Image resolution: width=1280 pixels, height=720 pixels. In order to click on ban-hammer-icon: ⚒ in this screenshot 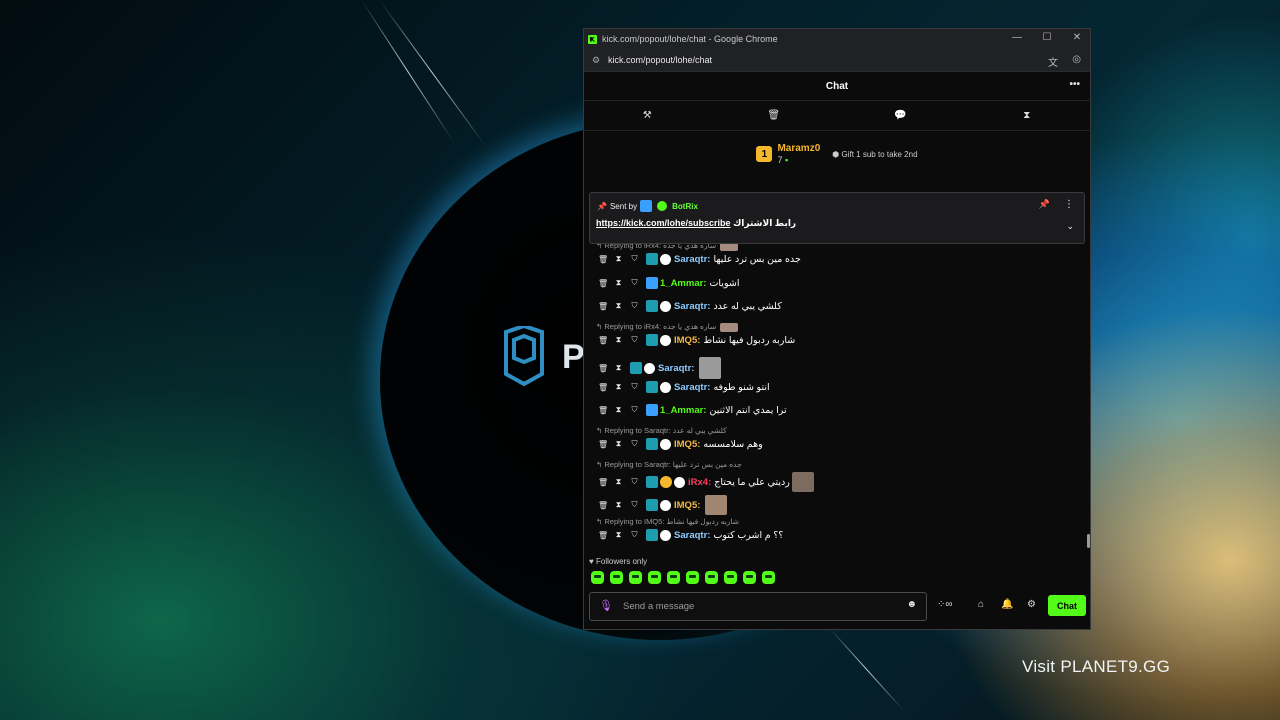, I will do `click(647, 115)`.